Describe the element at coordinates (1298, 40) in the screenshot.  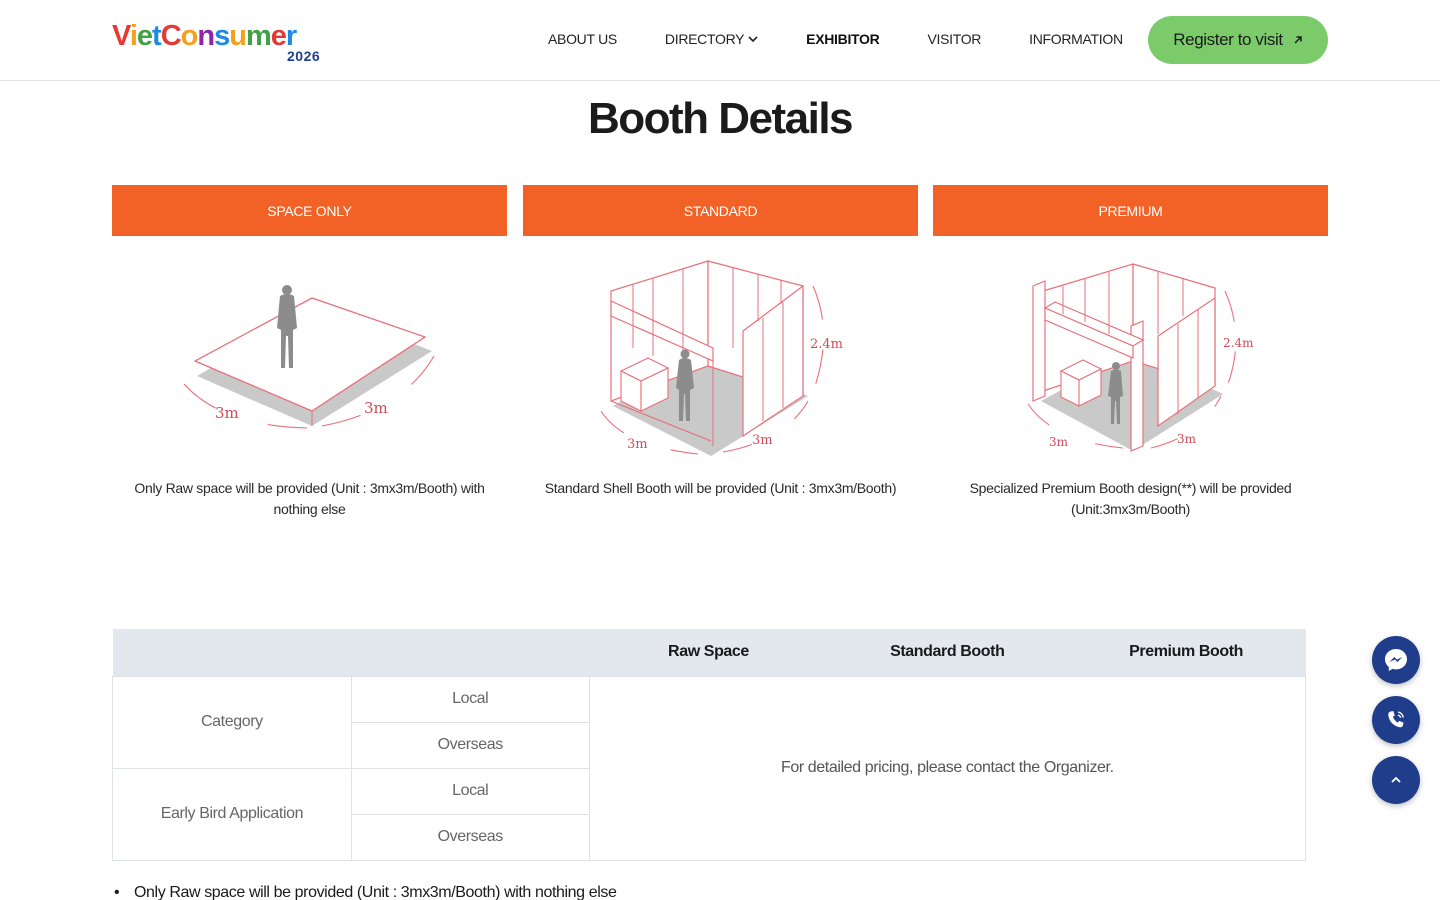
I see `arrow-up-right-icon` at that location.